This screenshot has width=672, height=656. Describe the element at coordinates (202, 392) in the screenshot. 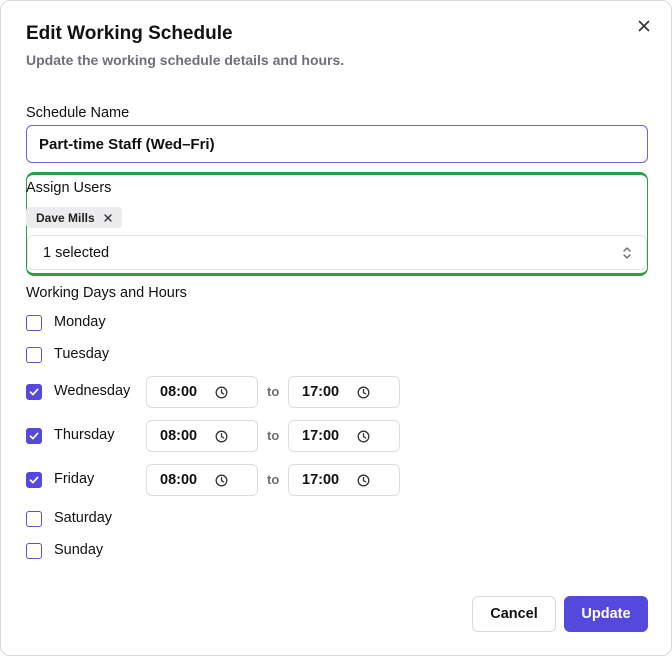

I see `start-time-wednesday: 08:00` at that location.